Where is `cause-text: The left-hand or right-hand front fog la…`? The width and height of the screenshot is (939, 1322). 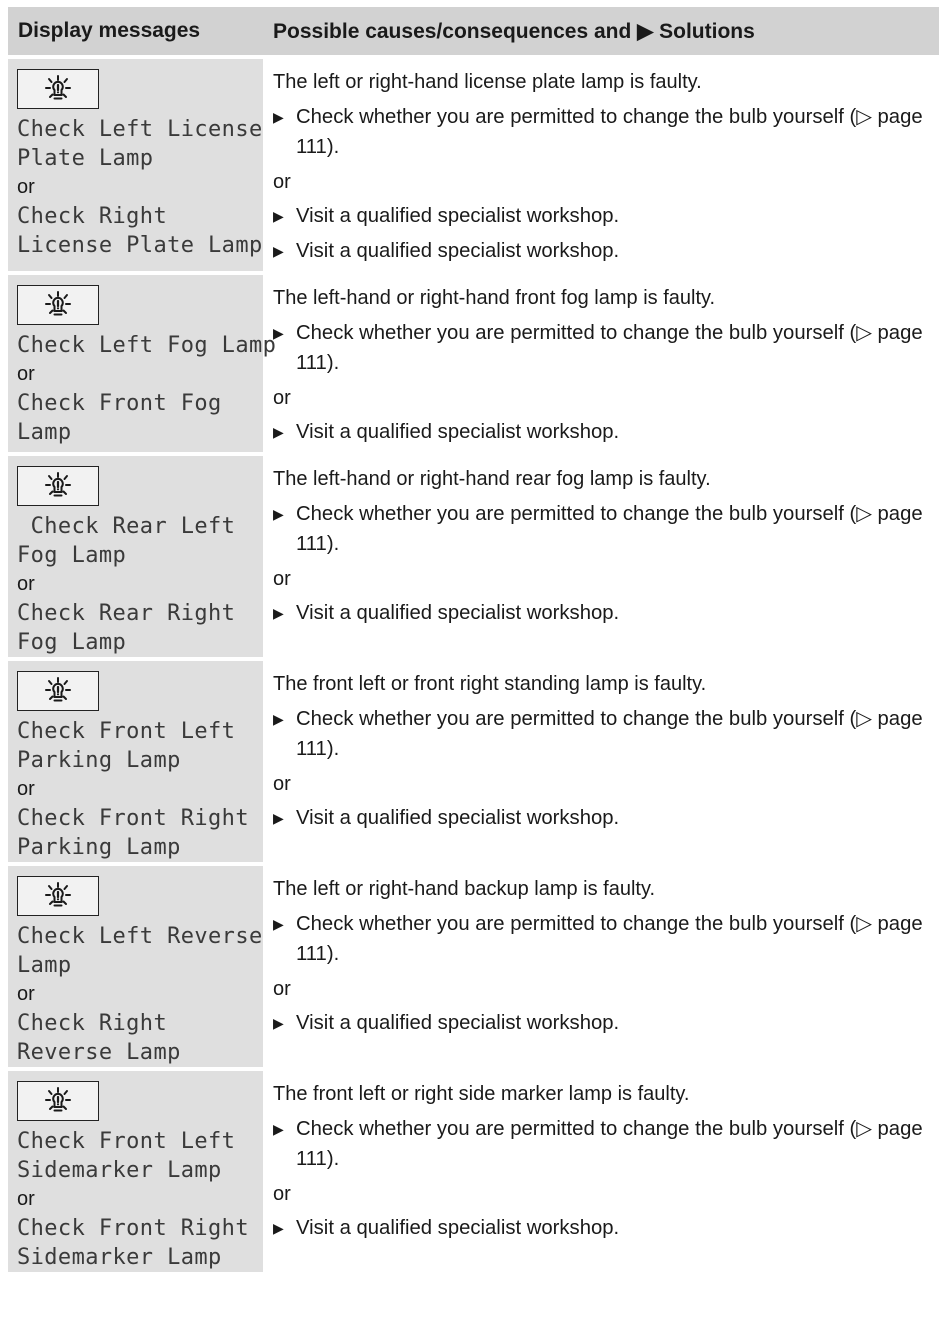 cause-text: The left-hand or right-hand front fog la… is located at coordinates (494, 298).